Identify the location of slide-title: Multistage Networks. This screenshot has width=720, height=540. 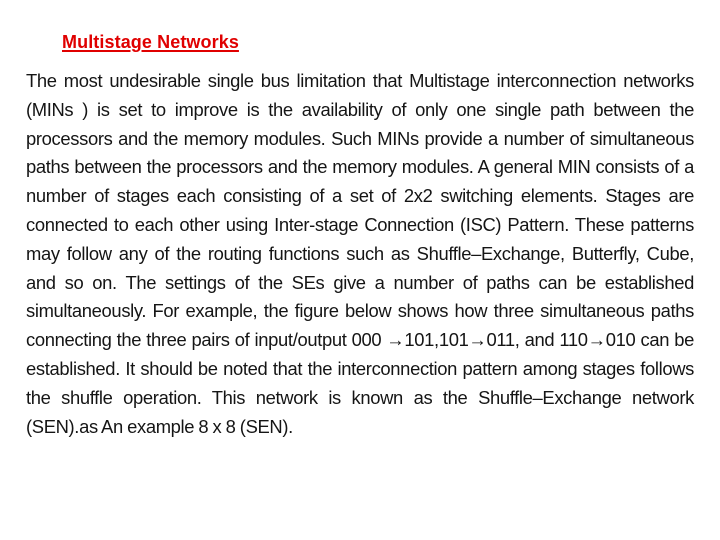
(150, 42).